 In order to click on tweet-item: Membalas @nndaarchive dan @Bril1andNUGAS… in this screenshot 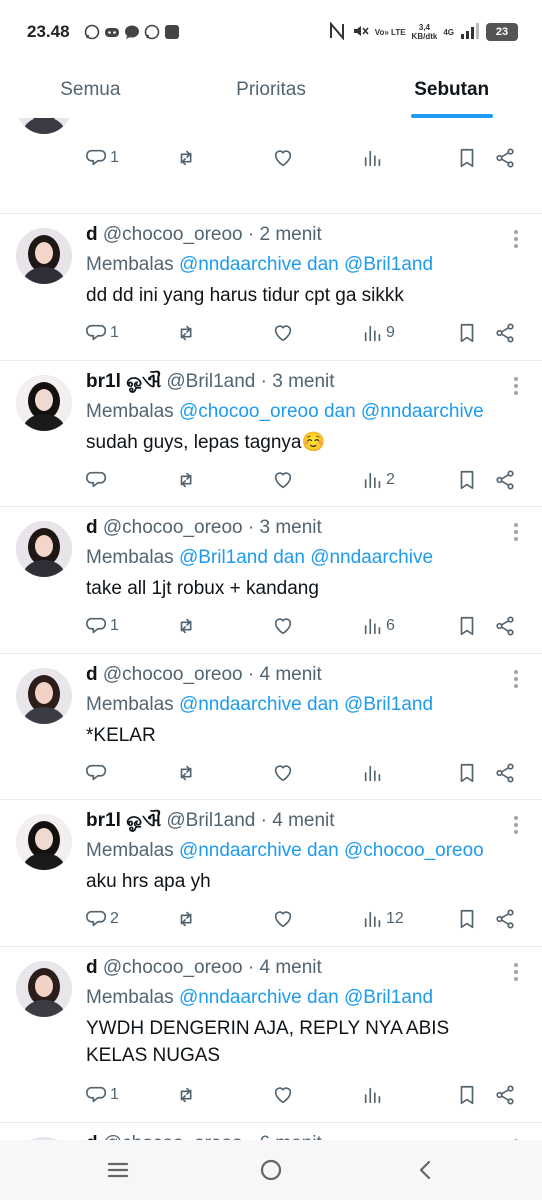, I will do `click(271, 166)`.